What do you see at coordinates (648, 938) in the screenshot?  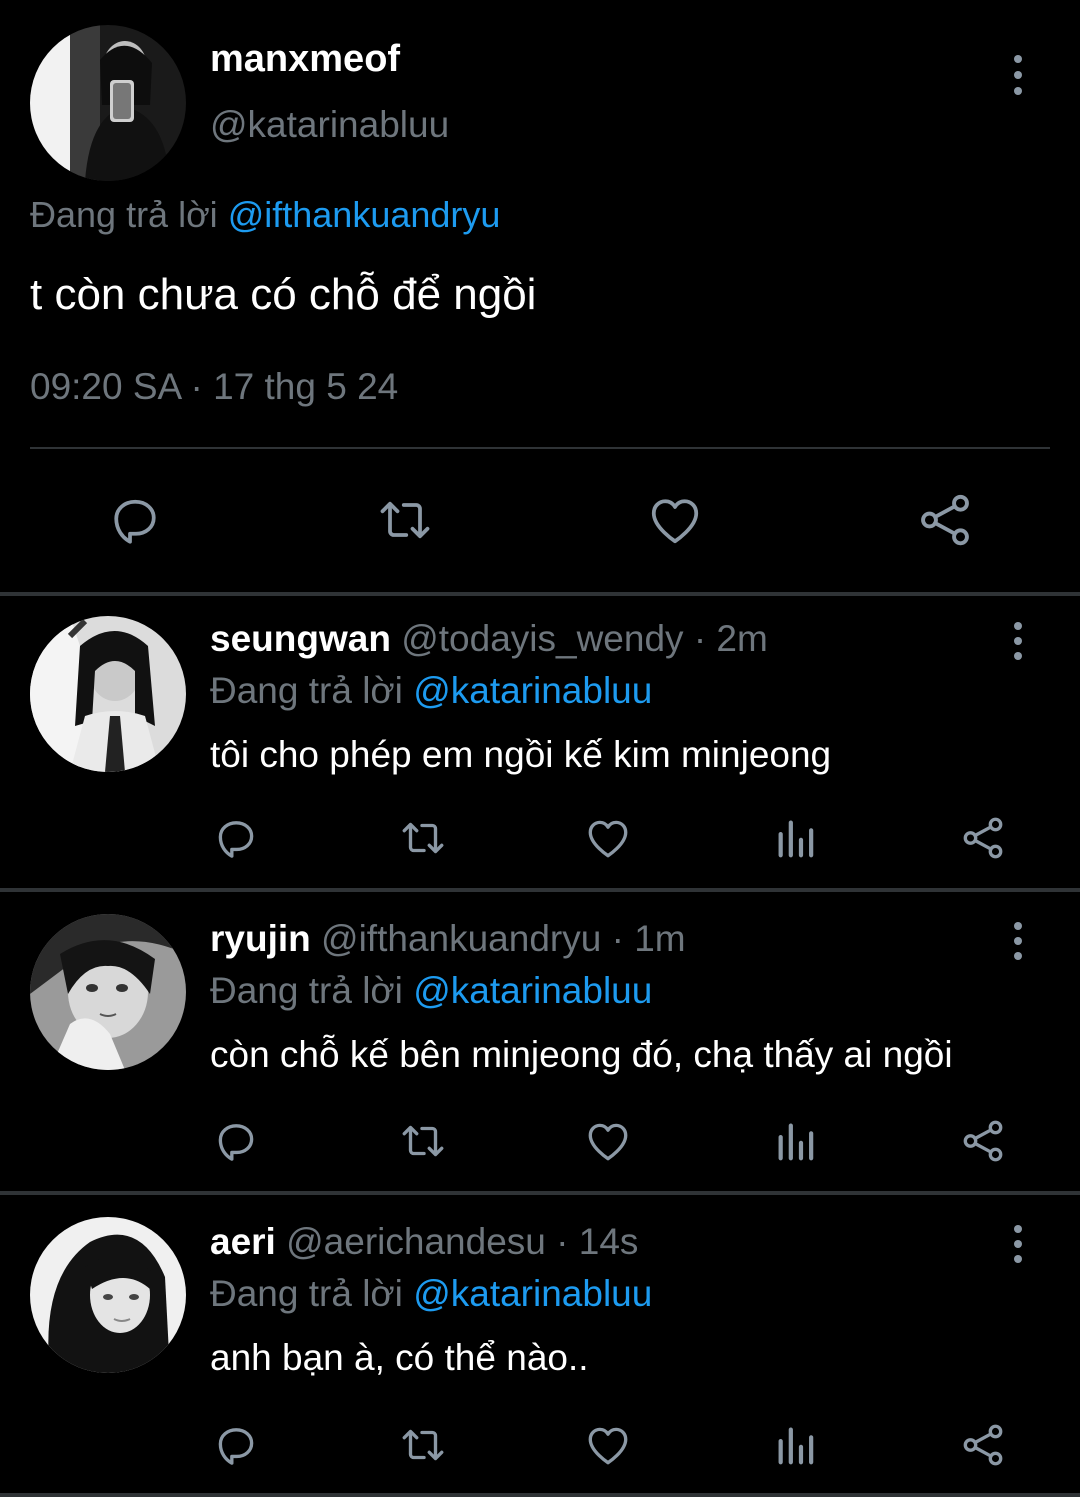 I see `reply-time: · 1m` at bounding box center [648, 938].